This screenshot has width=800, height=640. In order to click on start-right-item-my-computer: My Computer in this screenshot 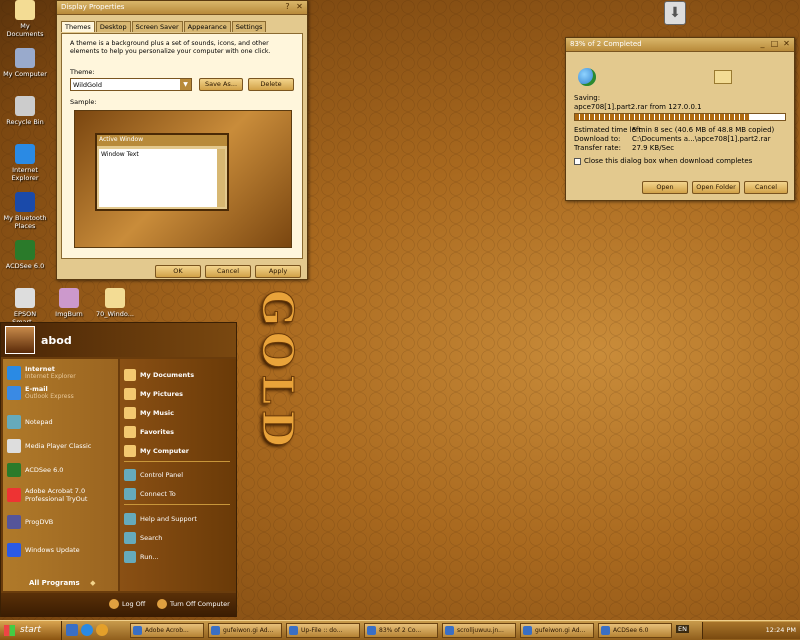, I will do `click(156, 451)`.